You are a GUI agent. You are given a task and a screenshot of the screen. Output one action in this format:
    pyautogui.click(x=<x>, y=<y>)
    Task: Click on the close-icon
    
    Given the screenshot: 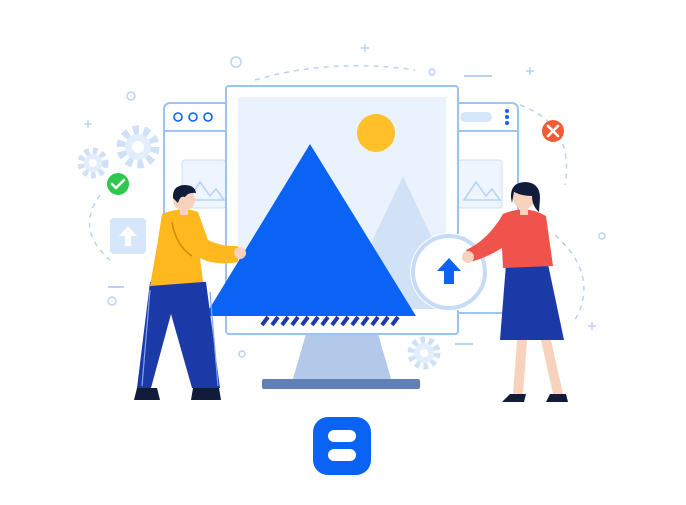 What is the action you would take?
    pyautogui.click(x=553, y=131)
    